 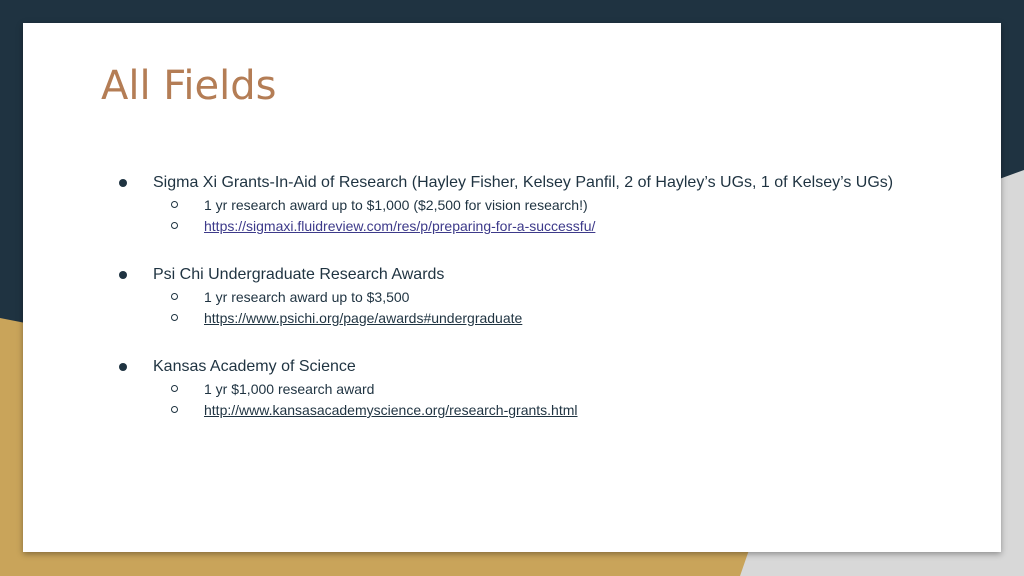 What do you see at coordinates (549, 367) in the screenshot?
I see `bullet-item: Kansas Academy of Science` at bounding box center [549, 367].